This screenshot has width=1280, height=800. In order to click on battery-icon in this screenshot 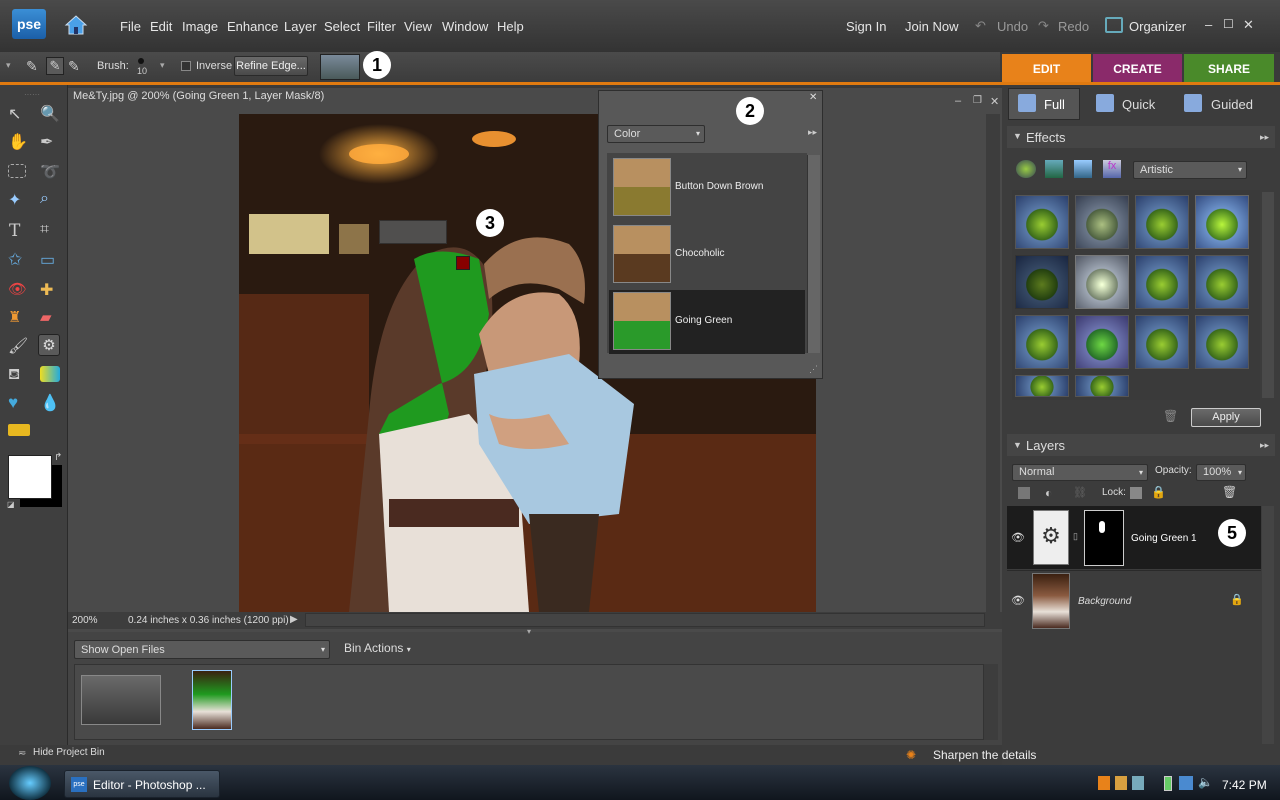, I will do `click(1168, 783)`.